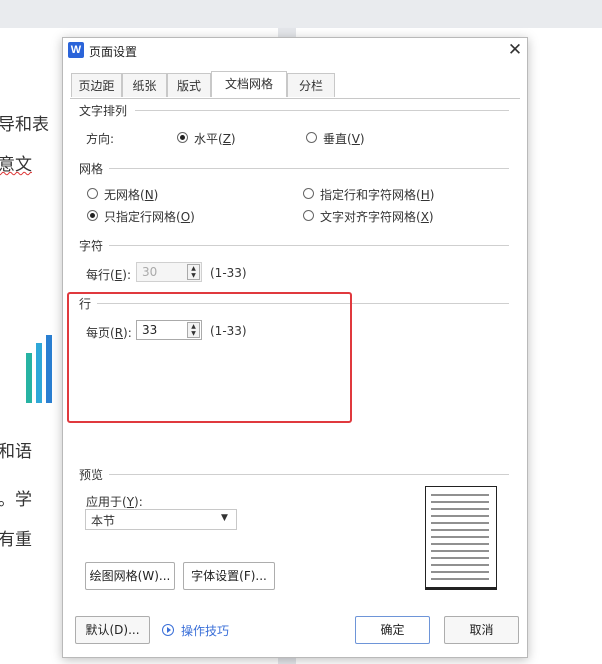 This screenshot has width=602, height=664. I want to click on chars-per-line-label: 每行(E):, so click(109, 275).